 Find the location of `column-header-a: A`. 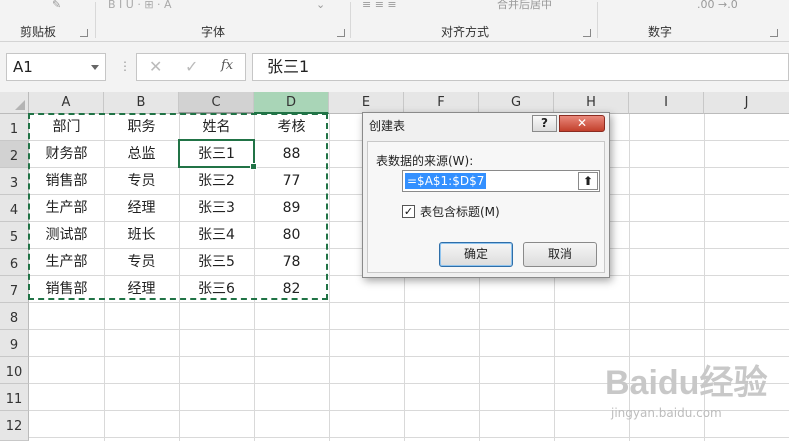

column-header-a: A is located at coordinates (66, 103).